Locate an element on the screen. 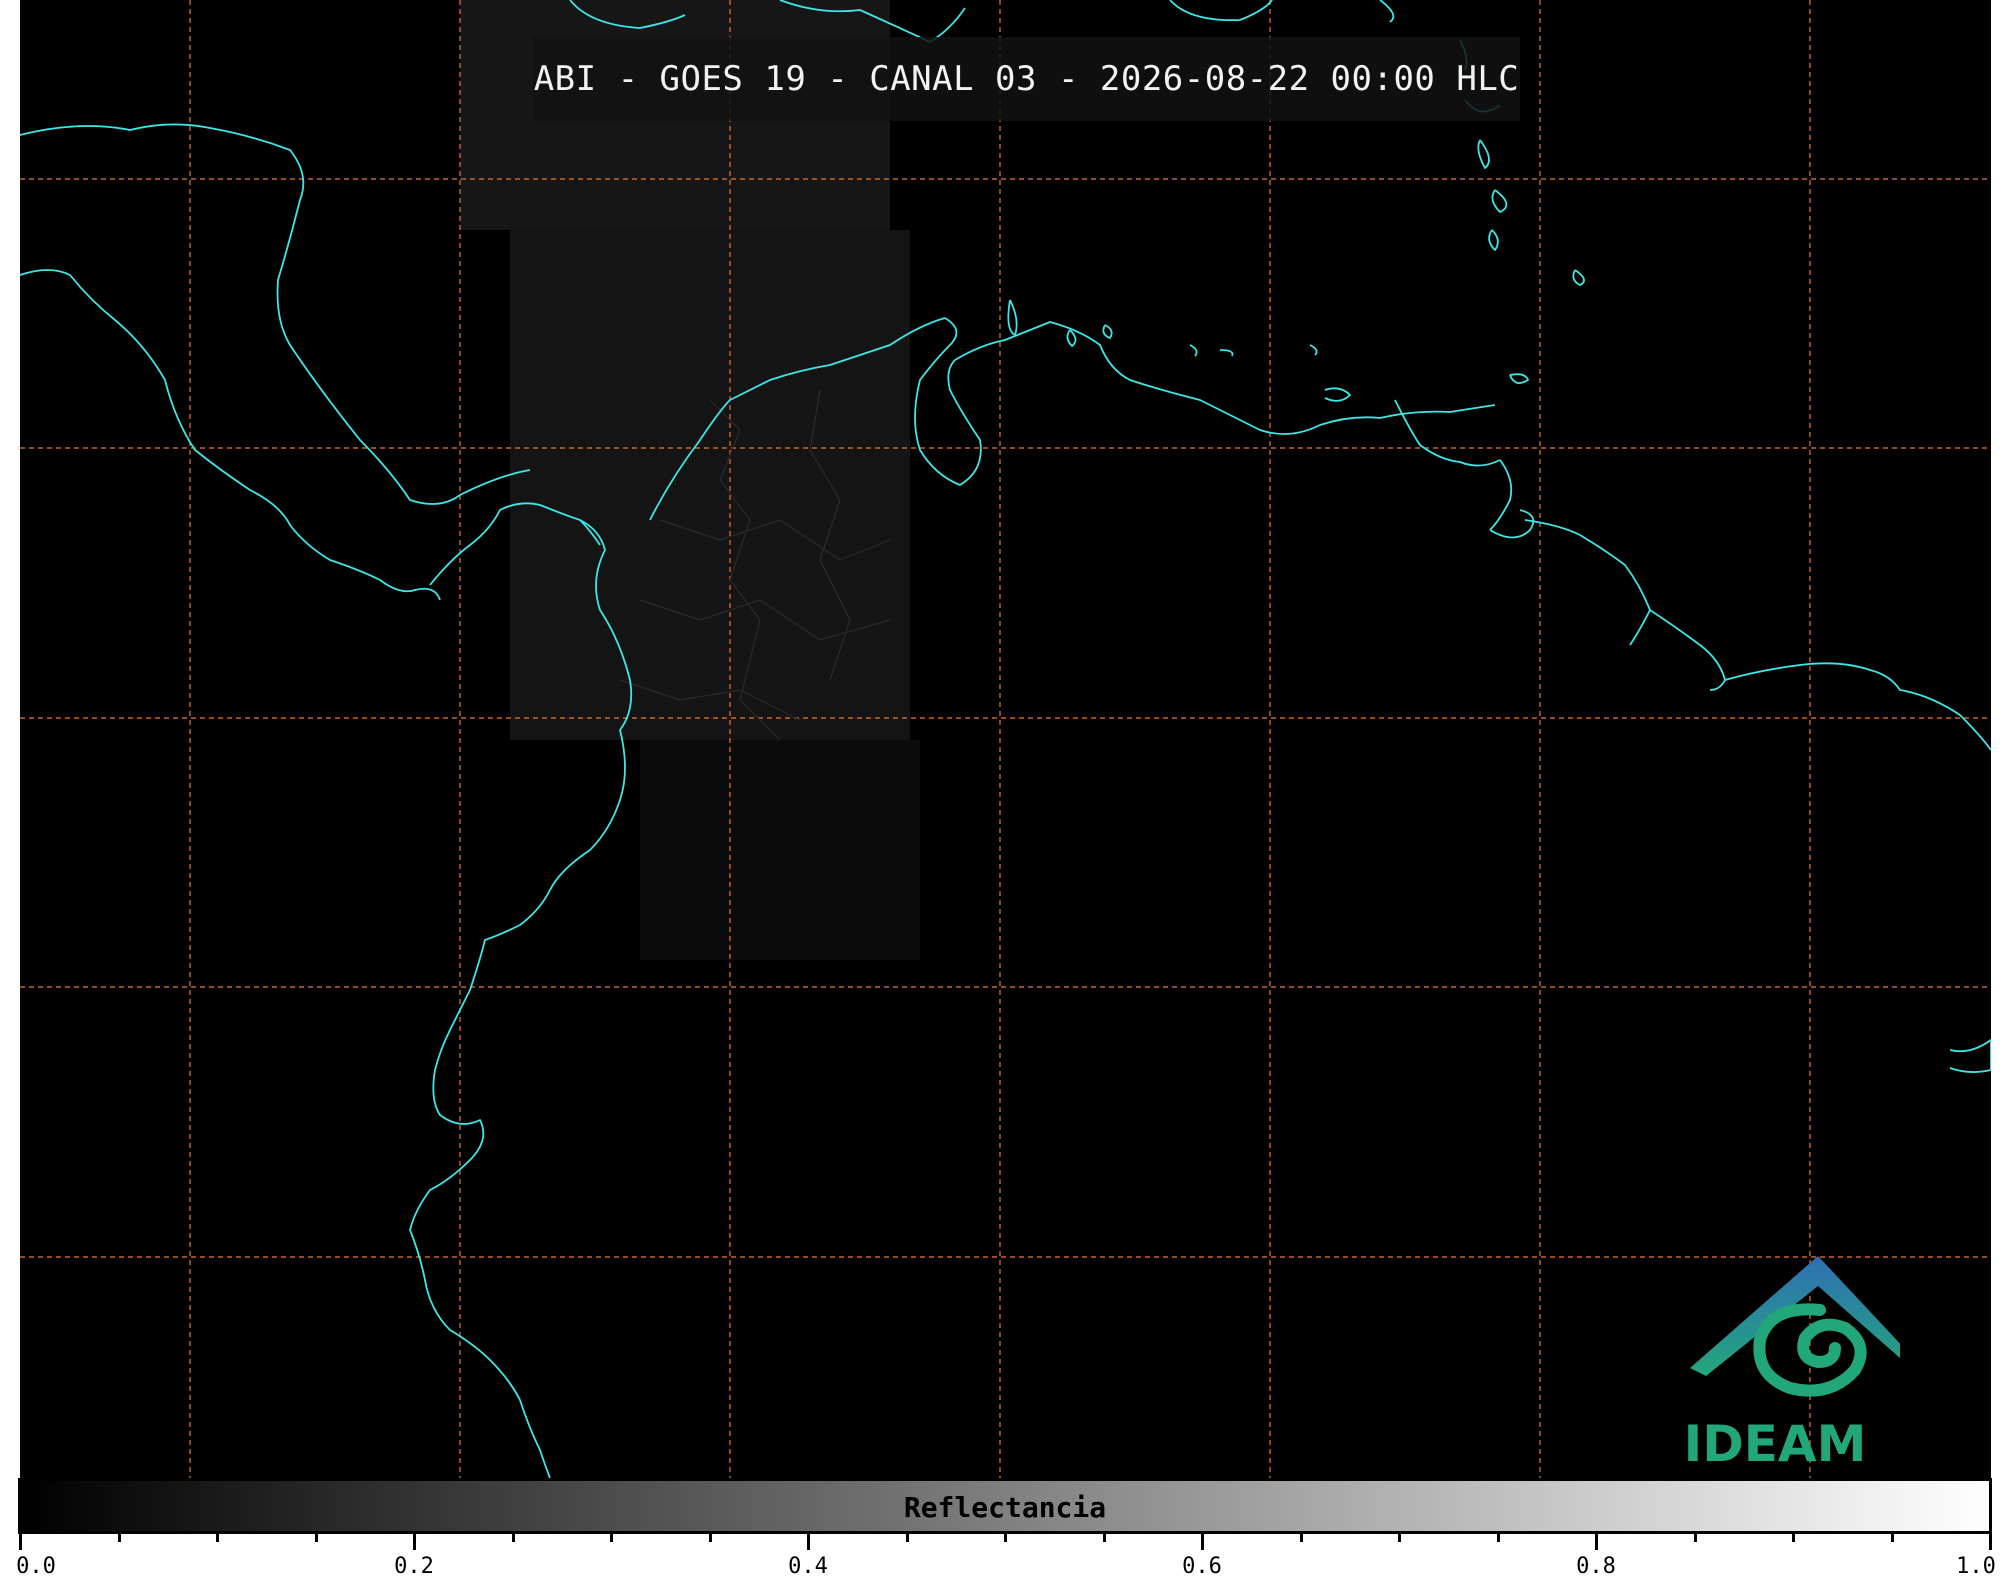  ideam-logo-icon is located at coordinates (1795, 1326).